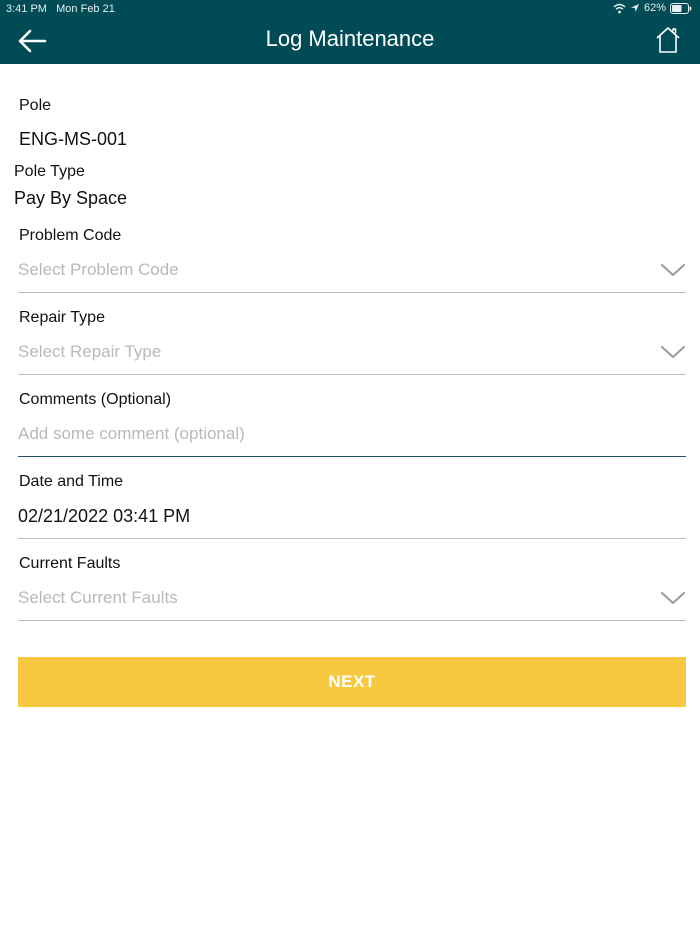 The image size is (700, 934). What do you see at coordinates (98, 269) in the screenshot?
I see `problem-code-placeholder: Select Problem Code` at bounding box center [98, 269].